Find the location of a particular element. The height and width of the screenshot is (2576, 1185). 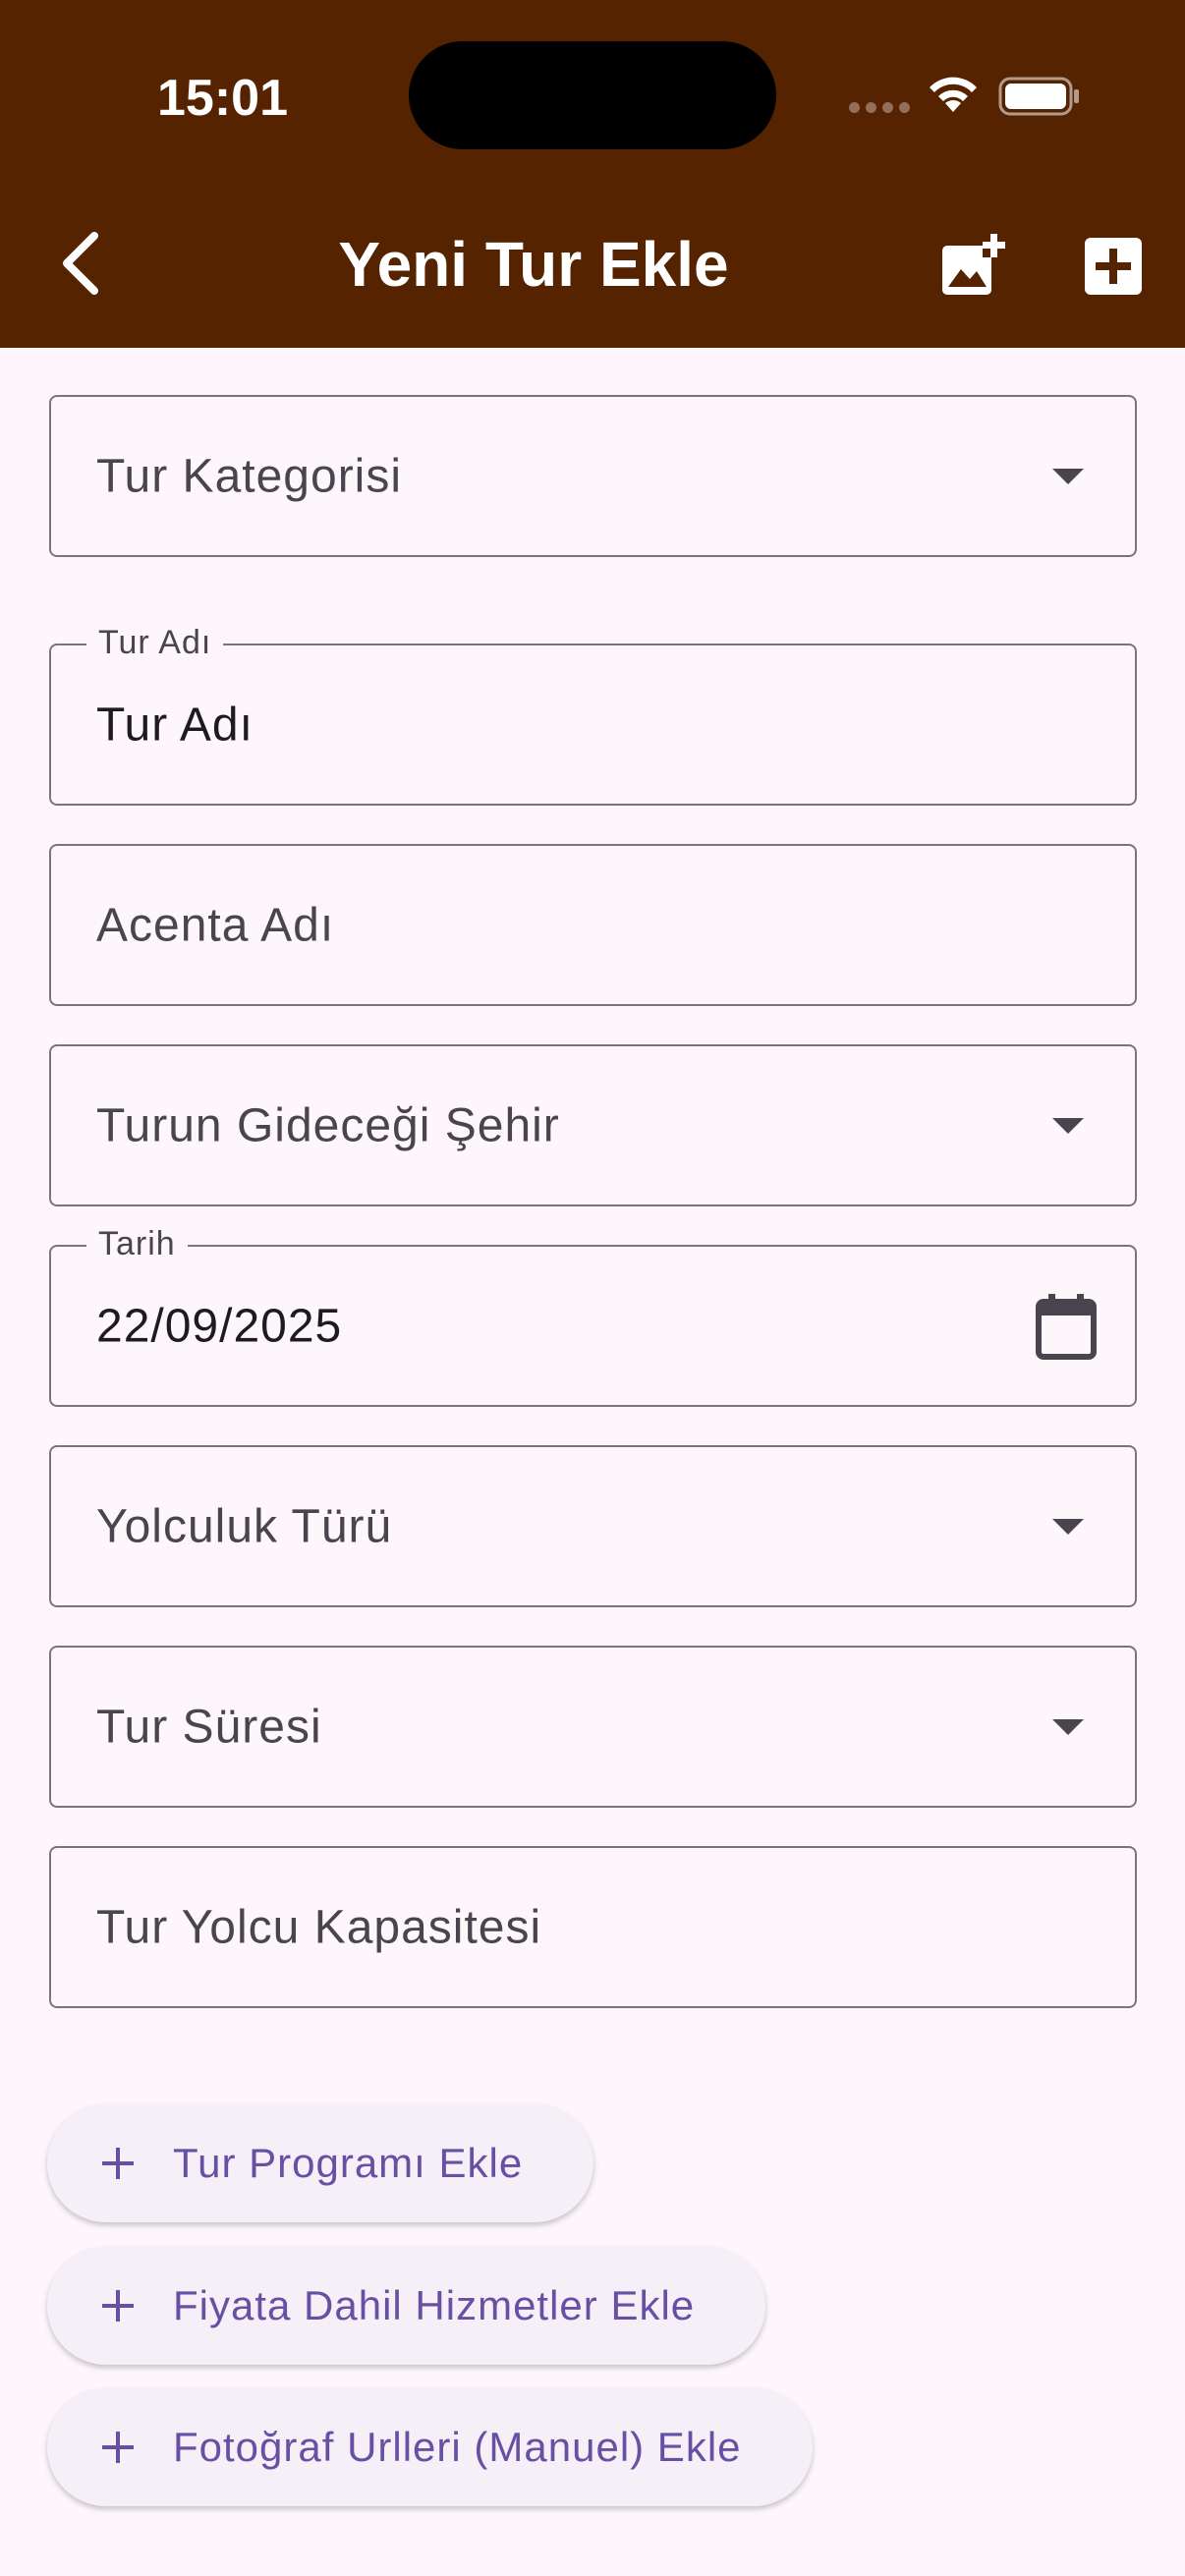

tour-duration-dropdown: Tur Süresi is located at coordinates (593, 1727).